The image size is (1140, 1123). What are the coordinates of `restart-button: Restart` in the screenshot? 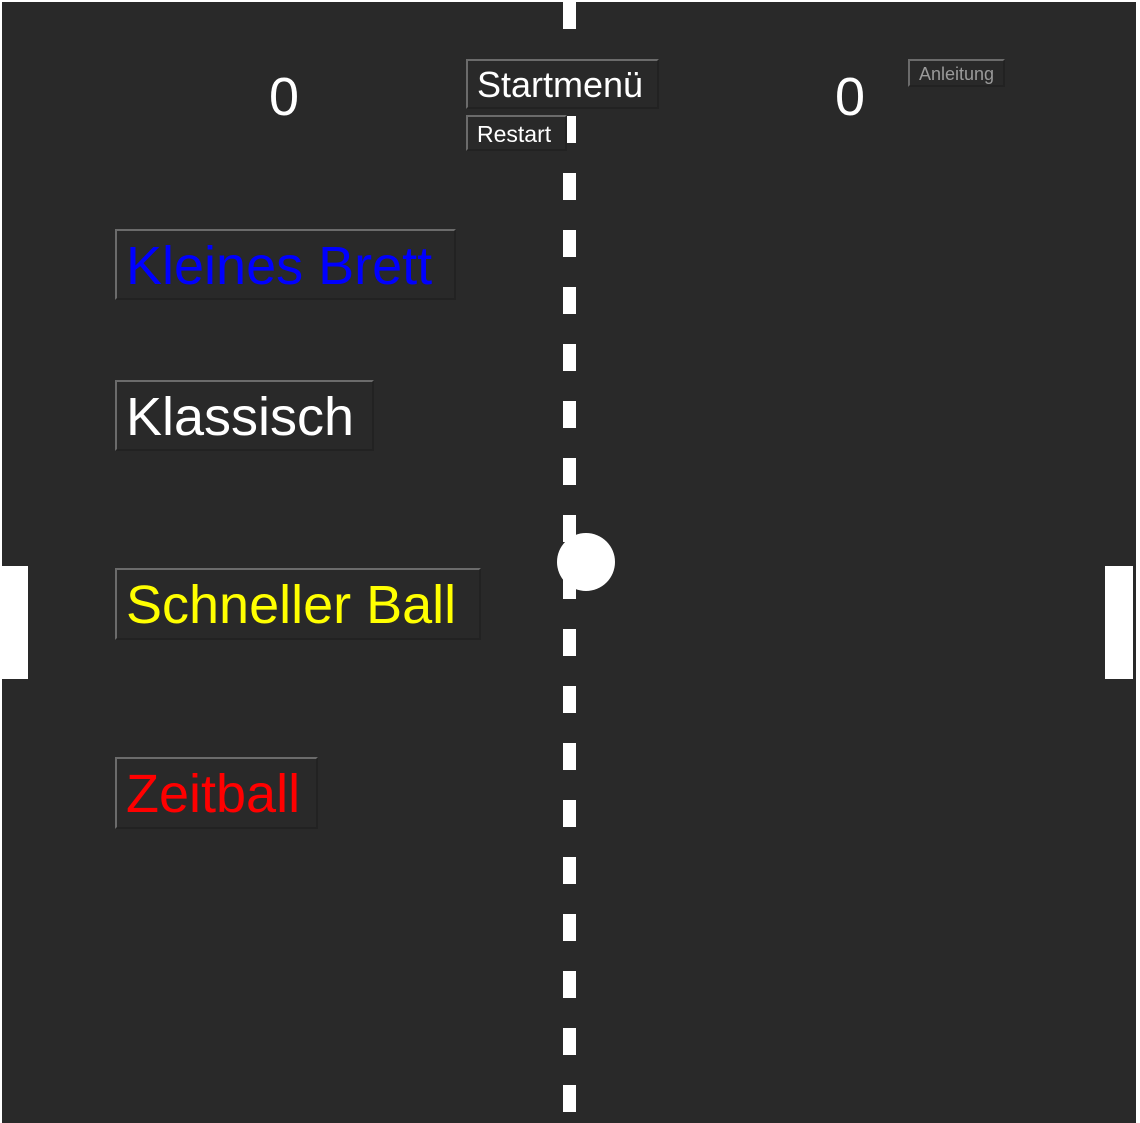 It's located at (516, 133).